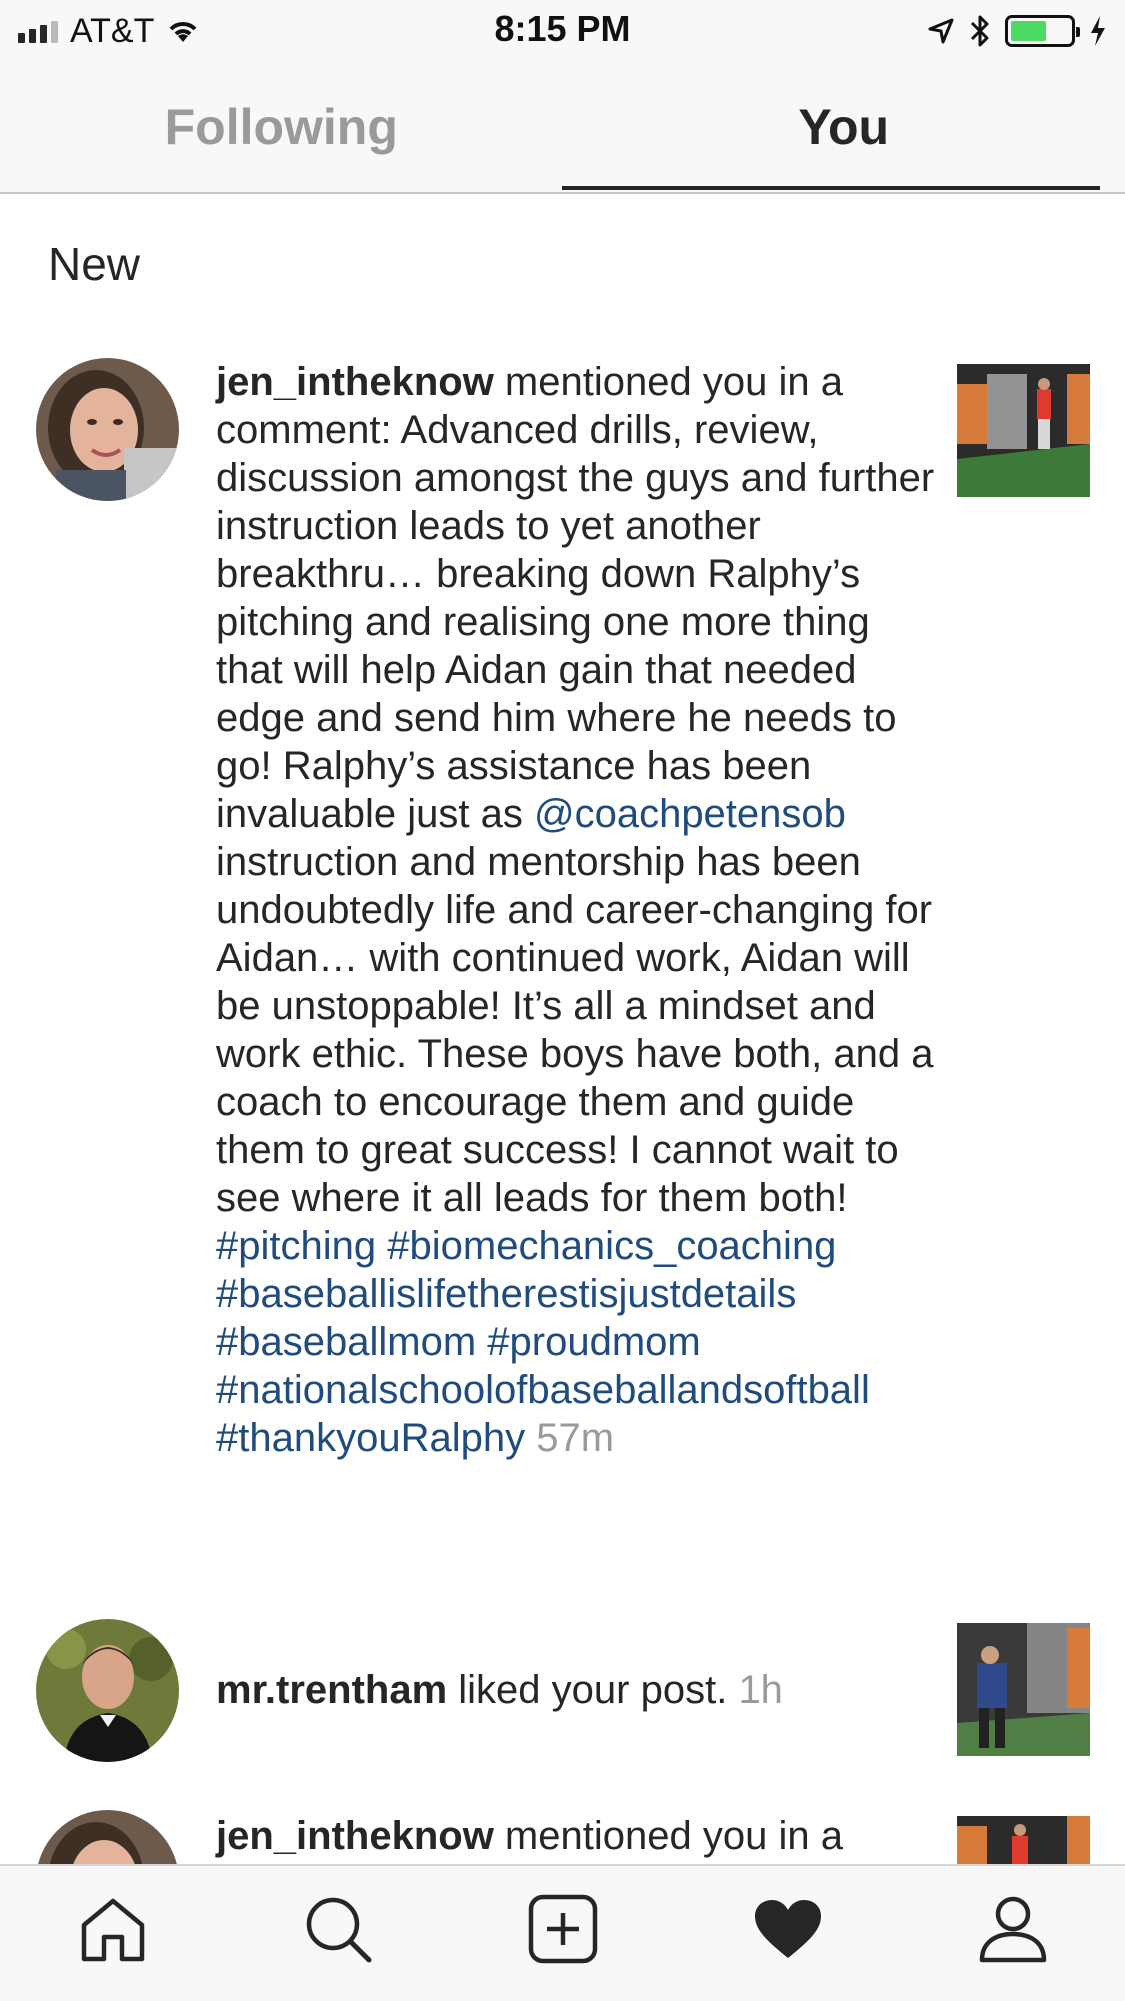 The width and height of the screenshot is (1125, 2001). I want to click on profile-icon, so click(1012, 1929).